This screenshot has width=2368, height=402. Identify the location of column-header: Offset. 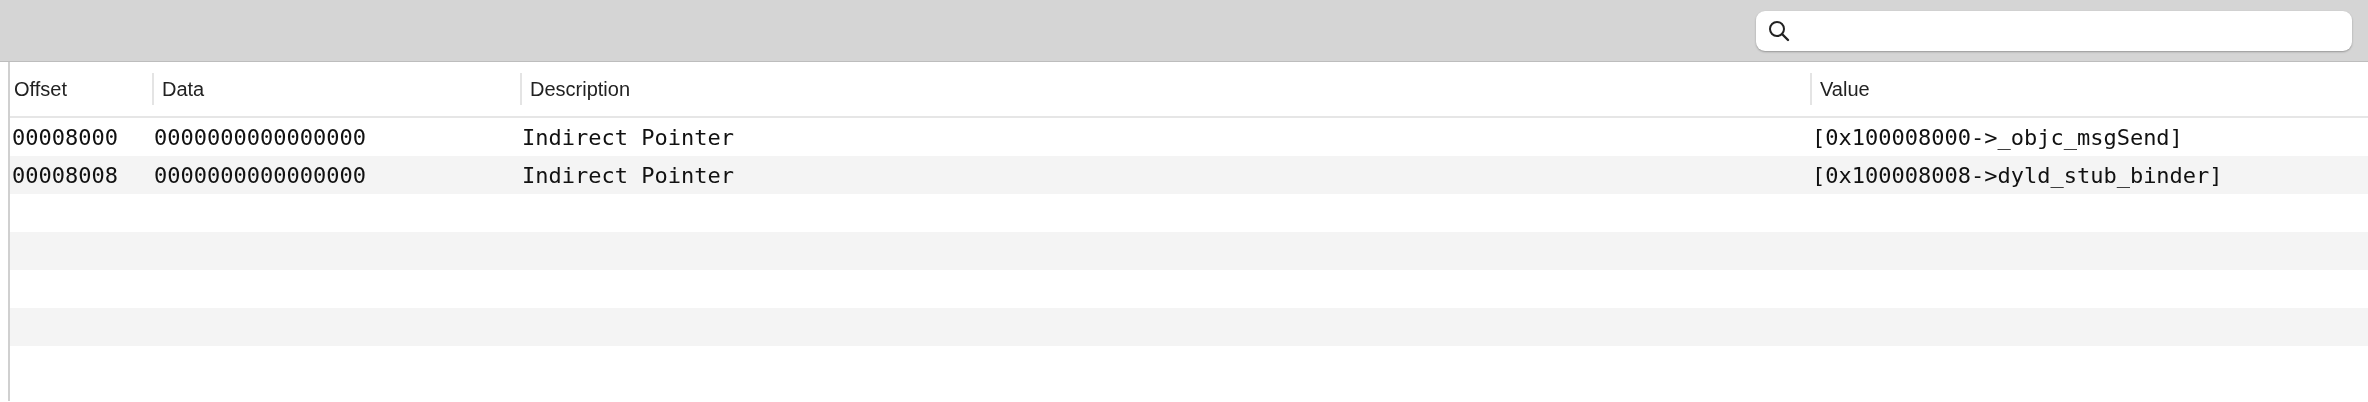
(81, 89).